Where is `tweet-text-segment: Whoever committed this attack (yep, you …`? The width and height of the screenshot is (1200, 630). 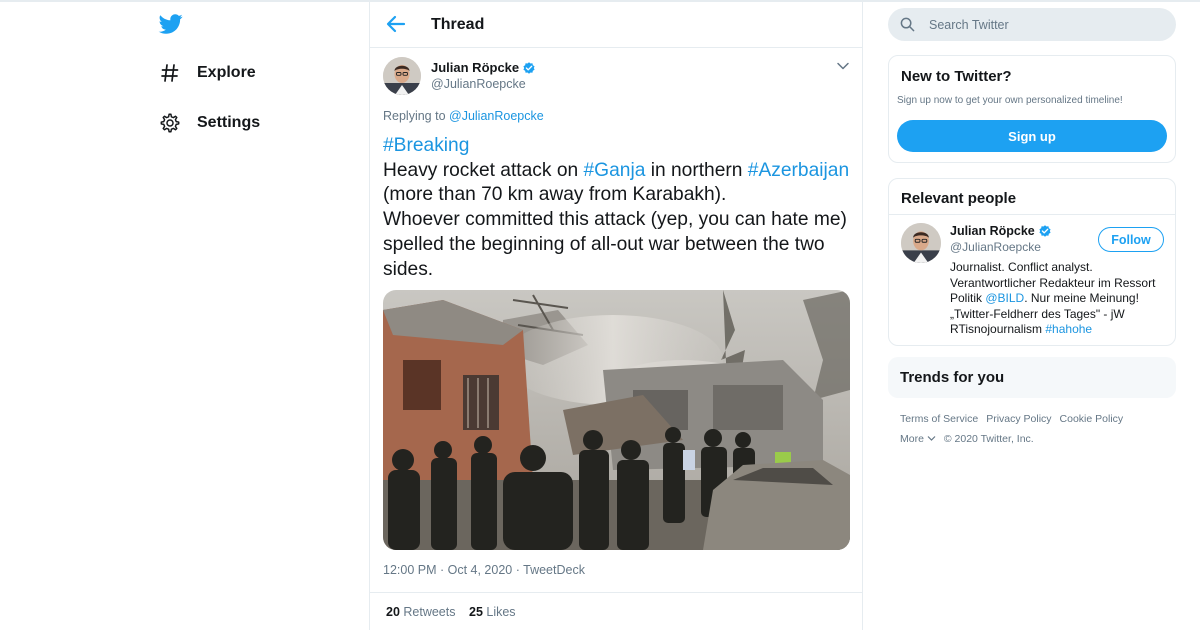 tweet-text-segment: Whoever committed this attack (yep, you … is located at coordinates (615, 220).